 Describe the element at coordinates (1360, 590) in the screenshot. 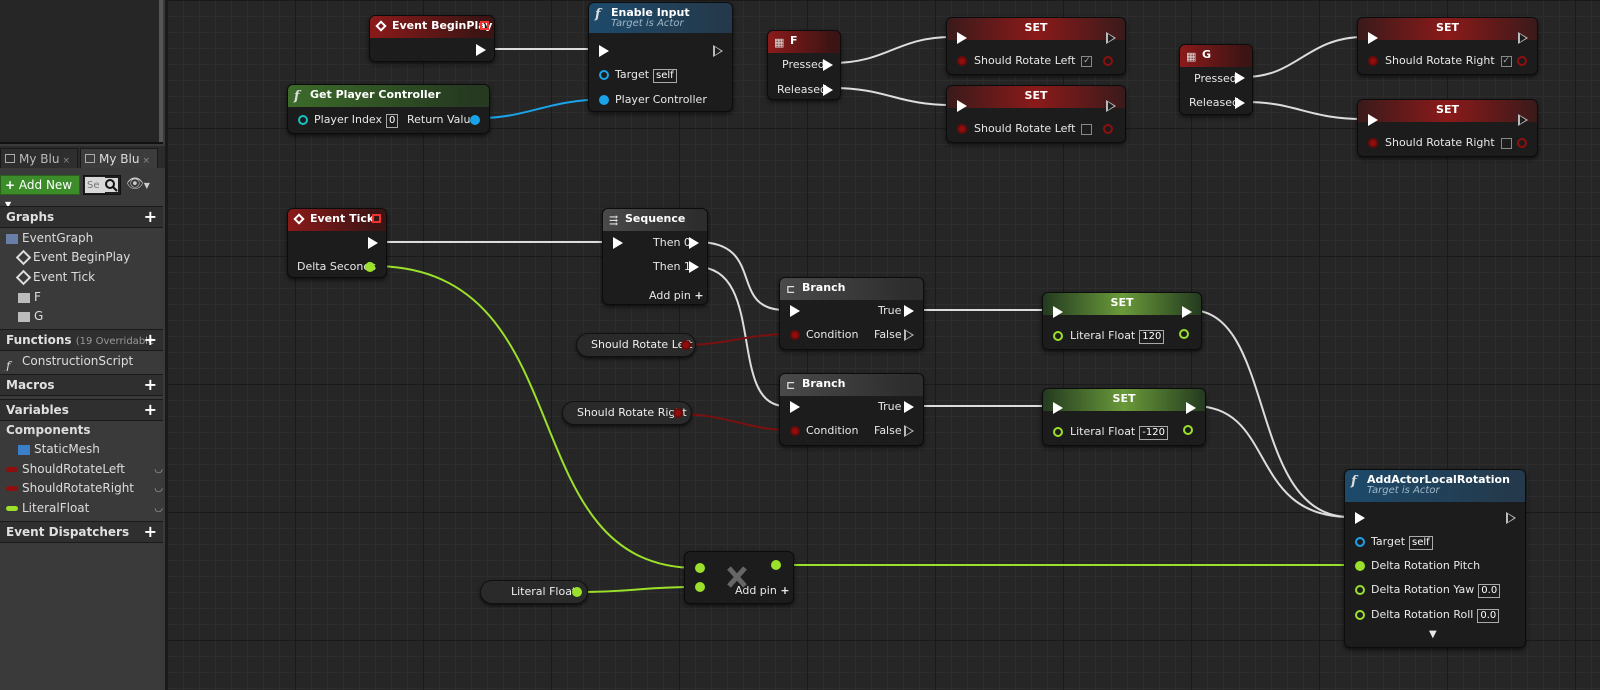

I see `yaw-pin` at that location.